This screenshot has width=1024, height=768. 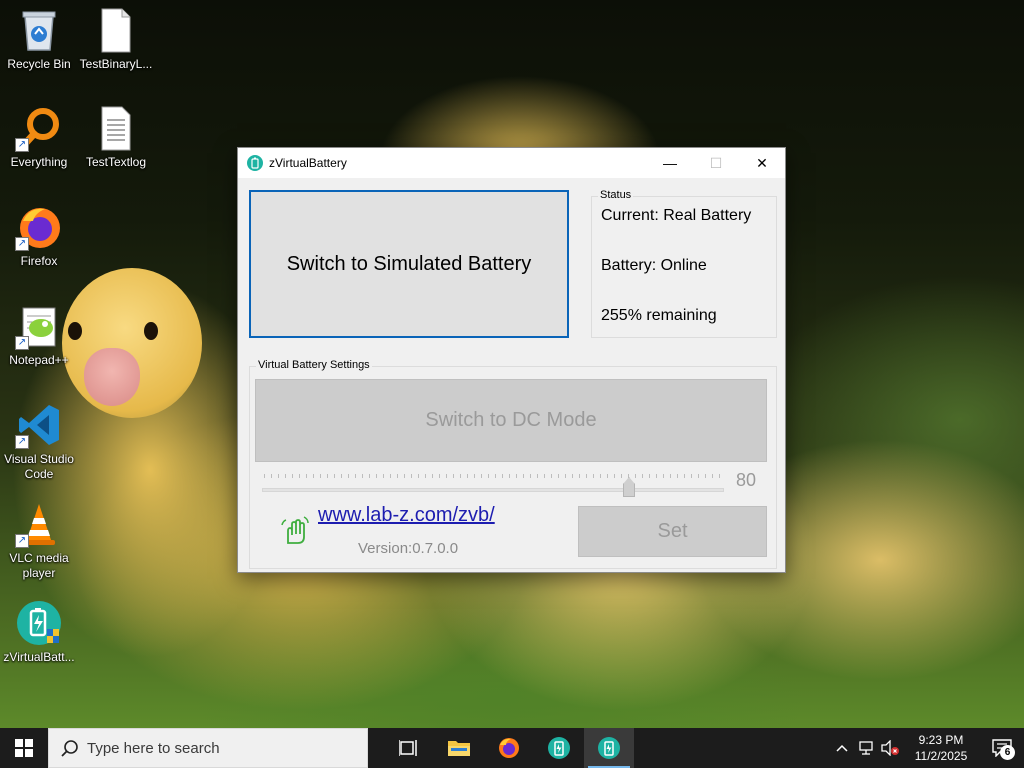 What do you see at coordinates (39, 326) in the screenshot?
I see `notepadpp-icon: ↗` at bounding box center [39, 326].